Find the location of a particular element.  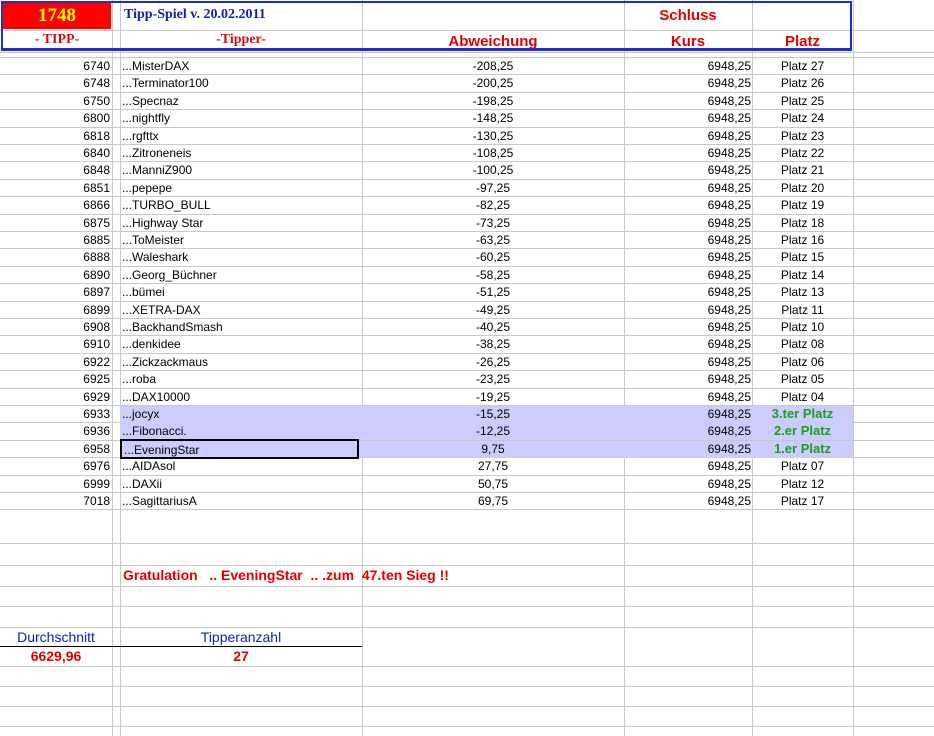

platz-cell: Platz 15 is located at coordinates (802, 256).